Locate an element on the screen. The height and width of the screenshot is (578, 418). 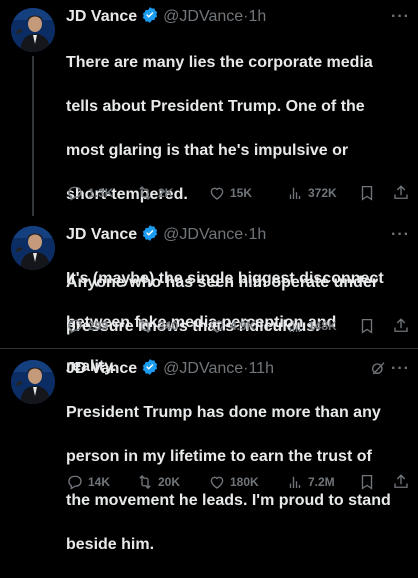
reply-button: 293 is located at coordinates (87, 326).